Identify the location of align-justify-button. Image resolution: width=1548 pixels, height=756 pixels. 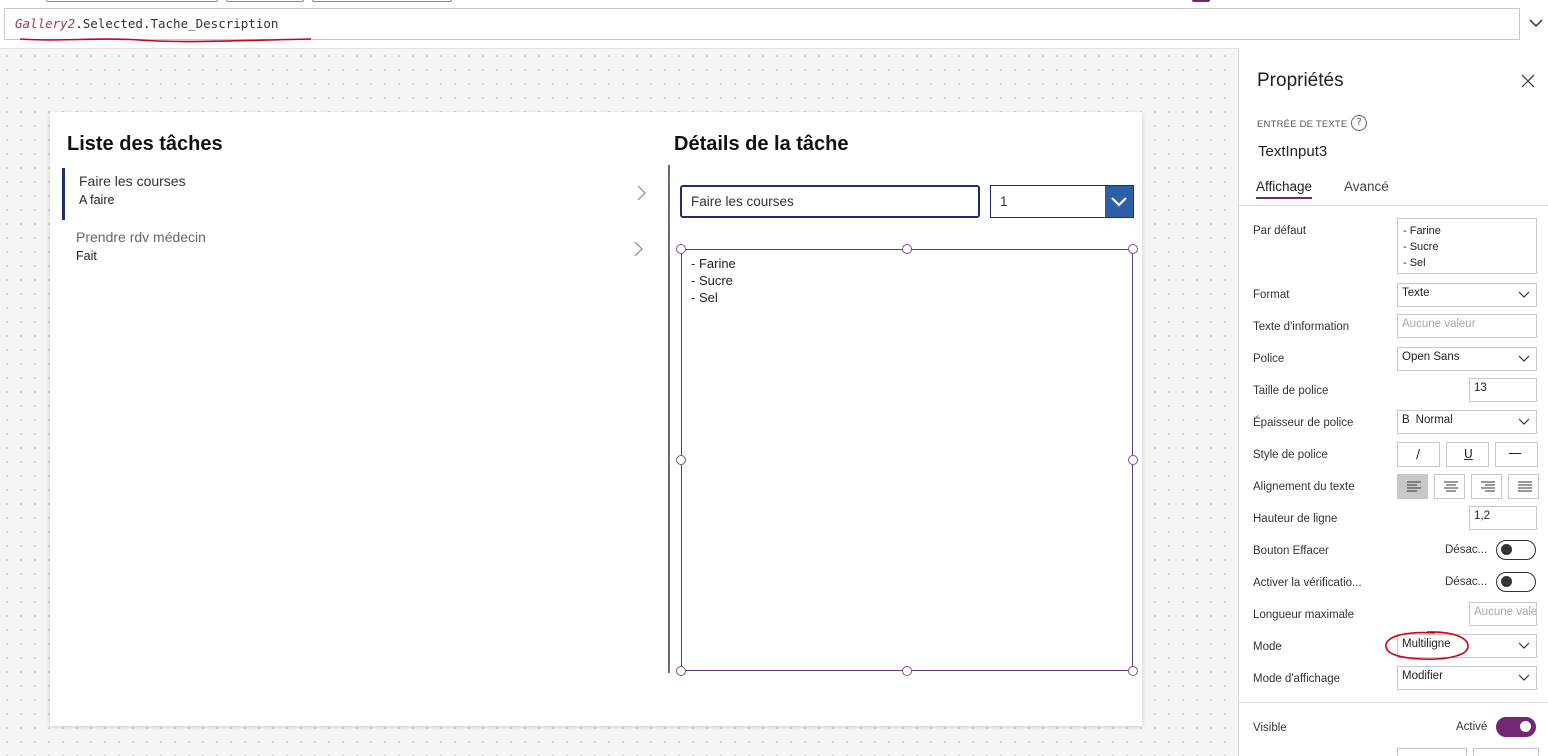
(1523, 486).